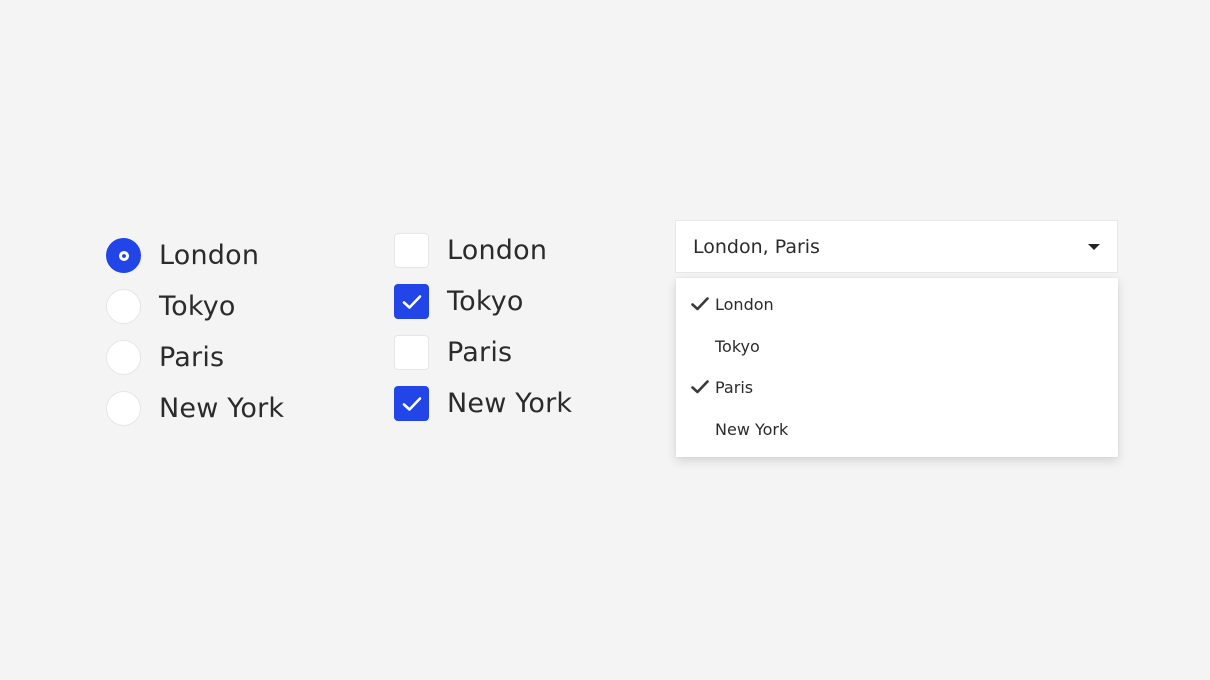 The image size is (1210, 680). Describe the element at coordinates (896, 246) in the screenshot. I see `multiselect-dropdown: London, Paris` at that location.